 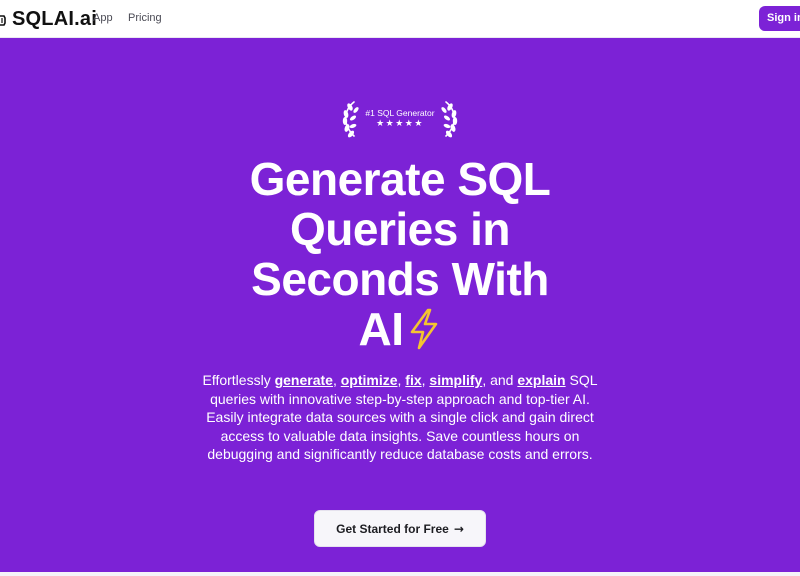 What do you see at coordinates (381, 329) in the screenshot?
I see `headline-line: AI` at bounding box center [381, 329].